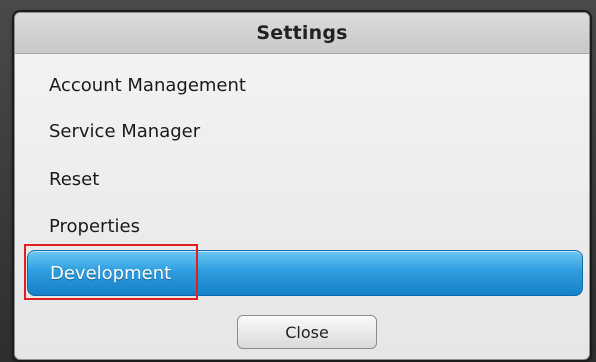  I want to click on dialog-title: Settings, so click(302, 33).